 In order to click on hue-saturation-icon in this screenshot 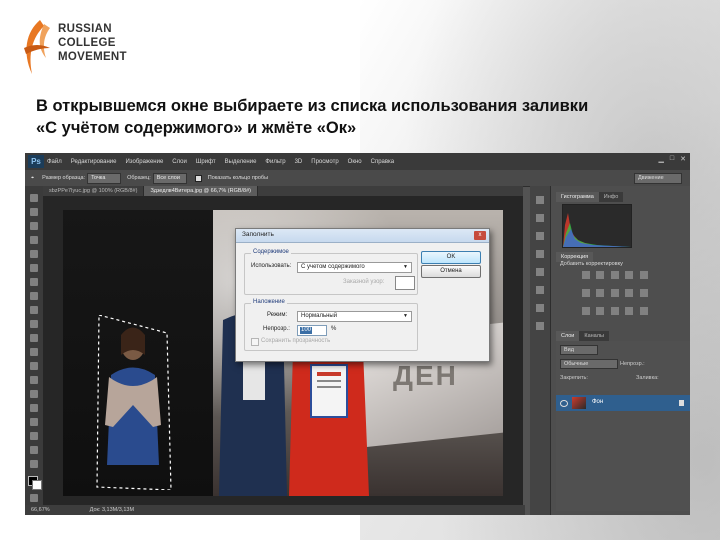, I will do `click(586, 293)`.